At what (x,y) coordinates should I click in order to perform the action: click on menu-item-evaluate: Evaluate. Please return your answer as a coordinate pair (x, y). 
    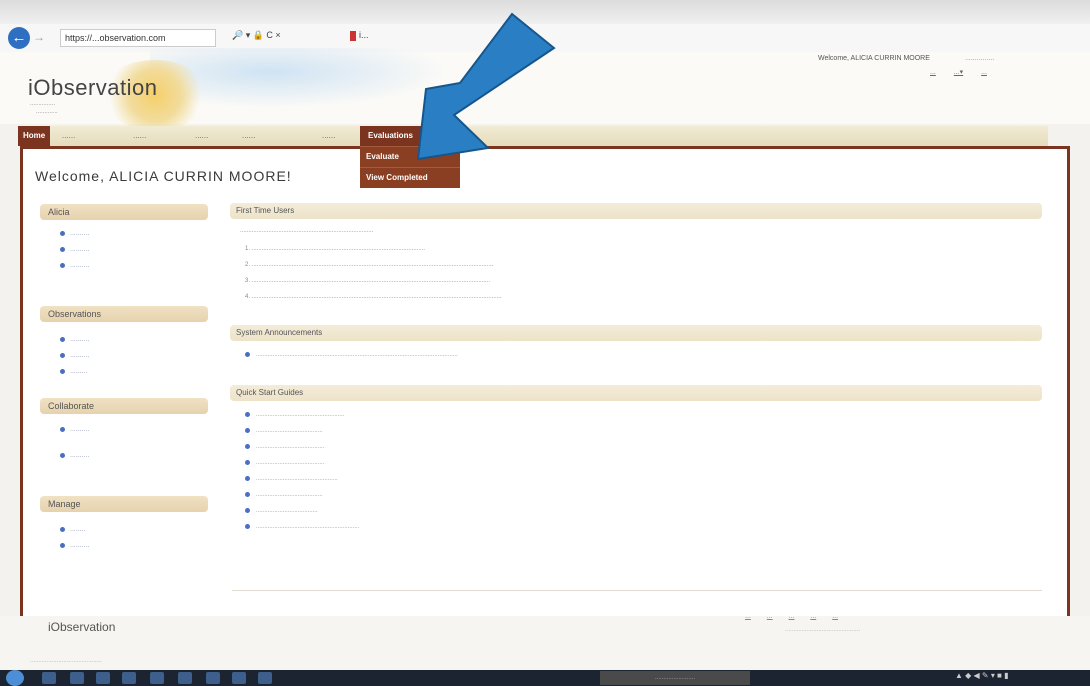
    Looking at the image, I should click on (410, 156).